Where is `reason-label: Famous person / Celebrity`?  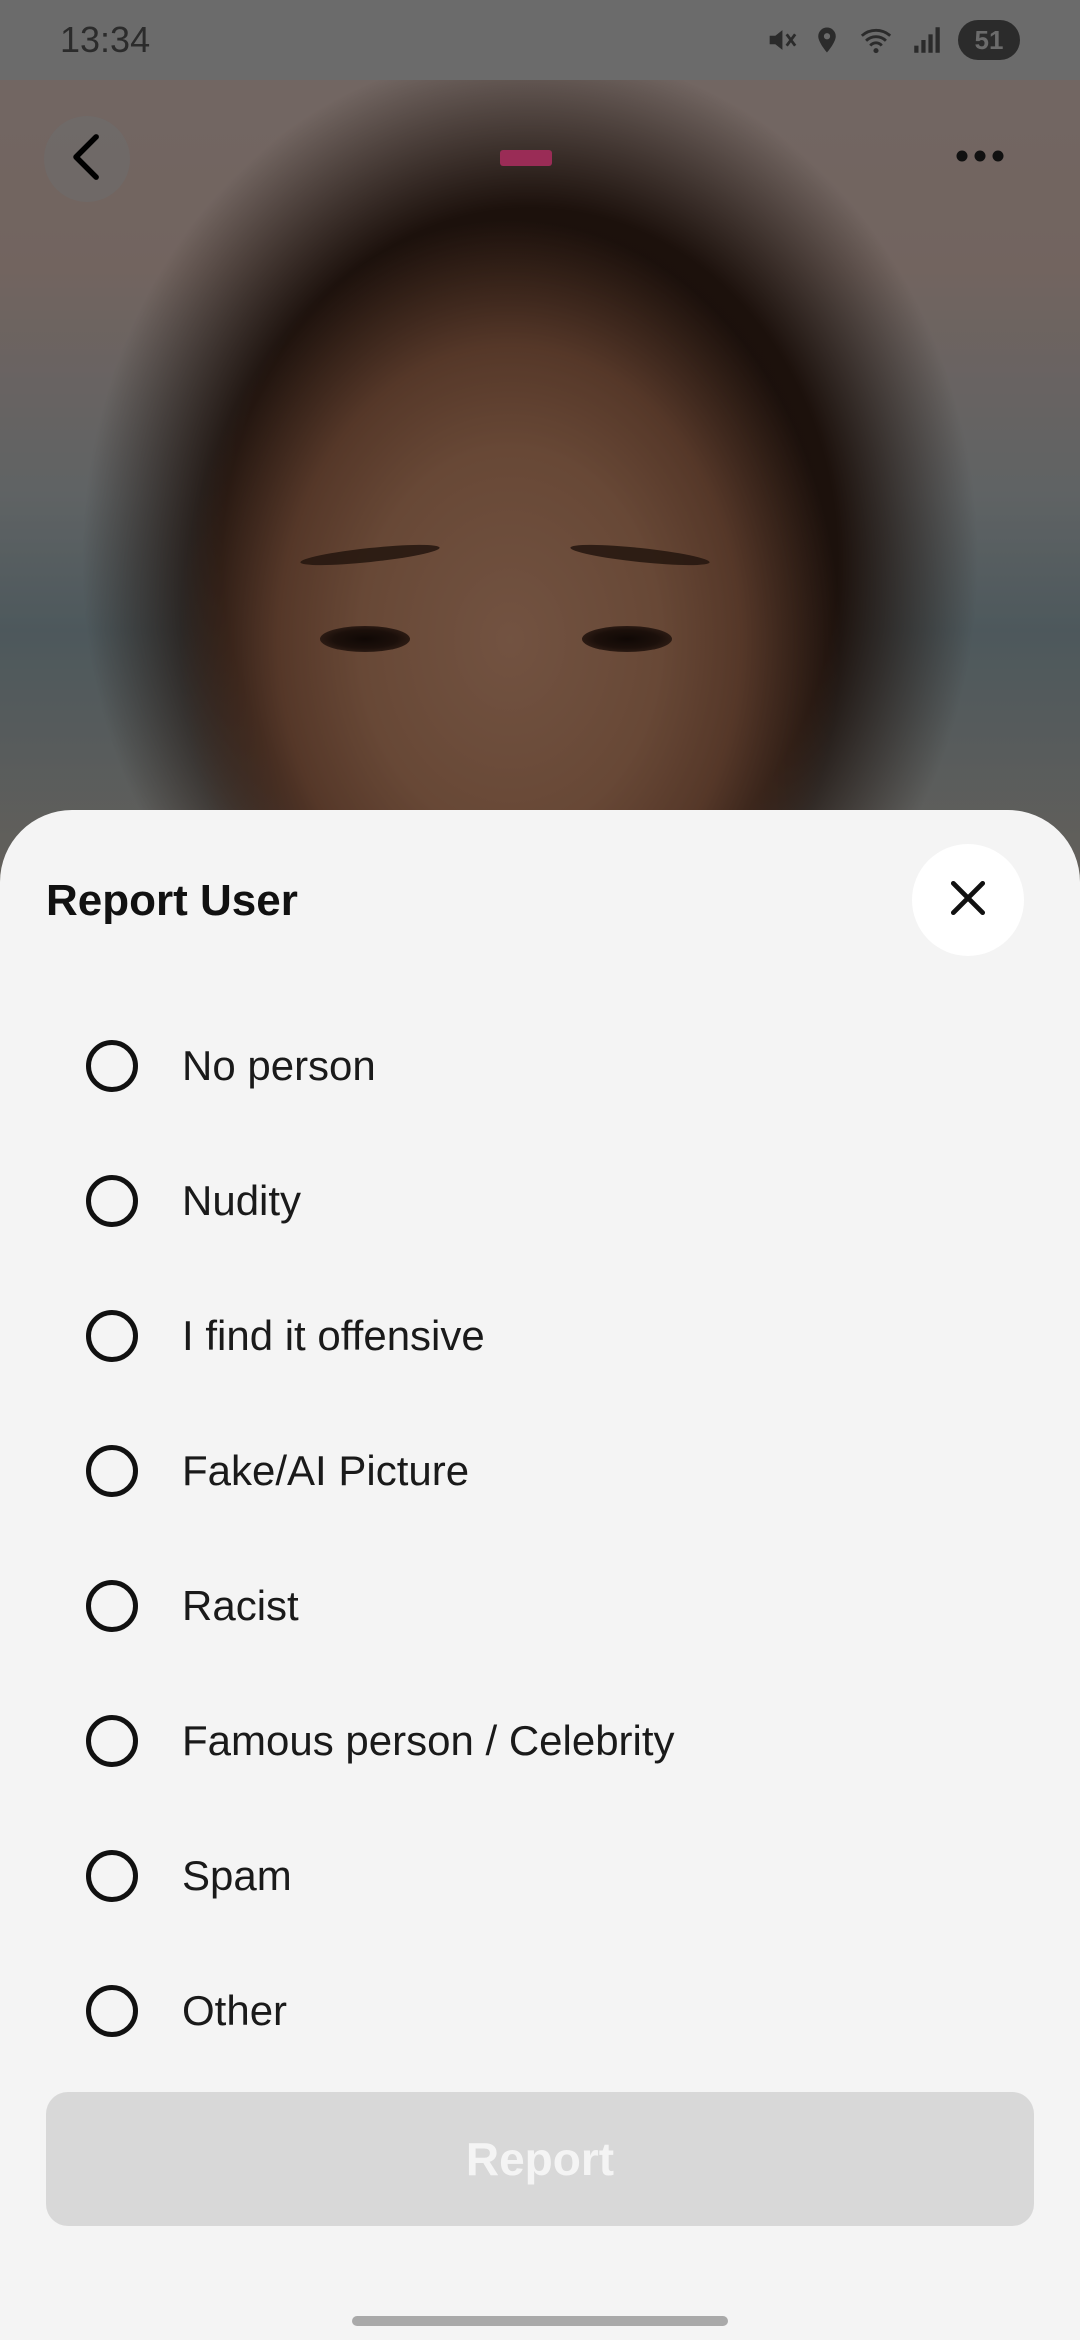 reason-label: Famous person / Celebrity is located at coordinates (428, 1740).